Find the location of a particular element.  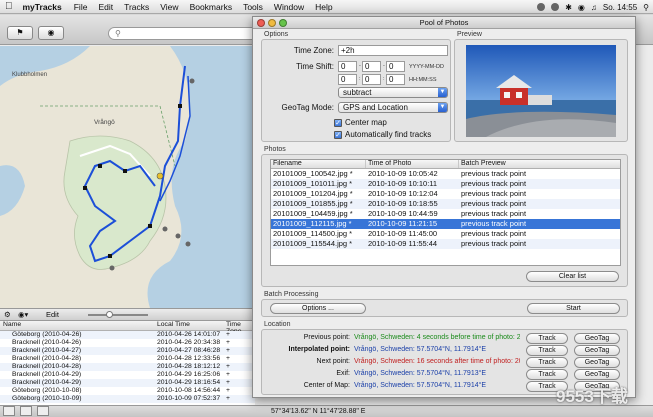

add-button is located at coordinates (9, 411).